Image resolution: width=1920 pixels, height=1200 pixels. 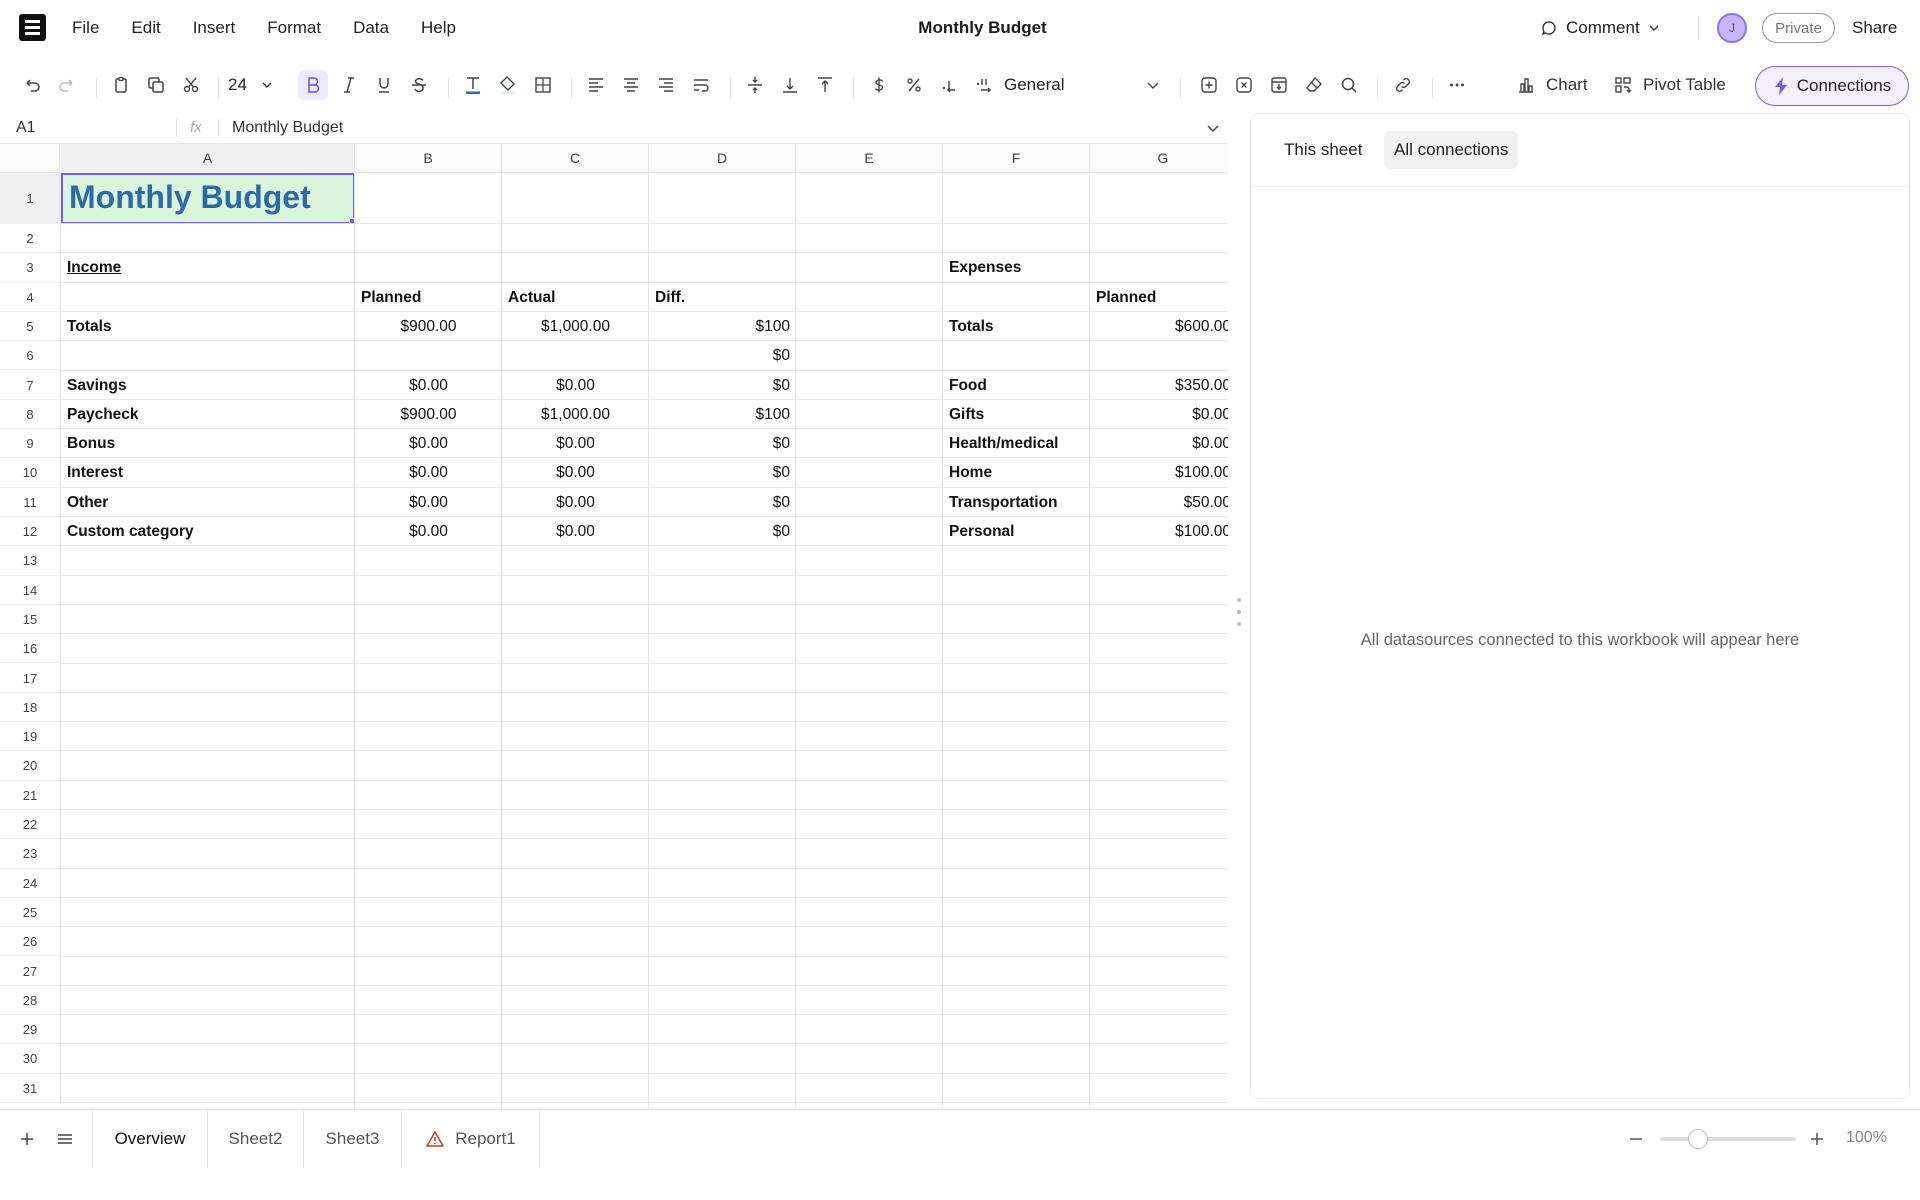 I want to click on income-actual-value, so click(x=575, y=355).